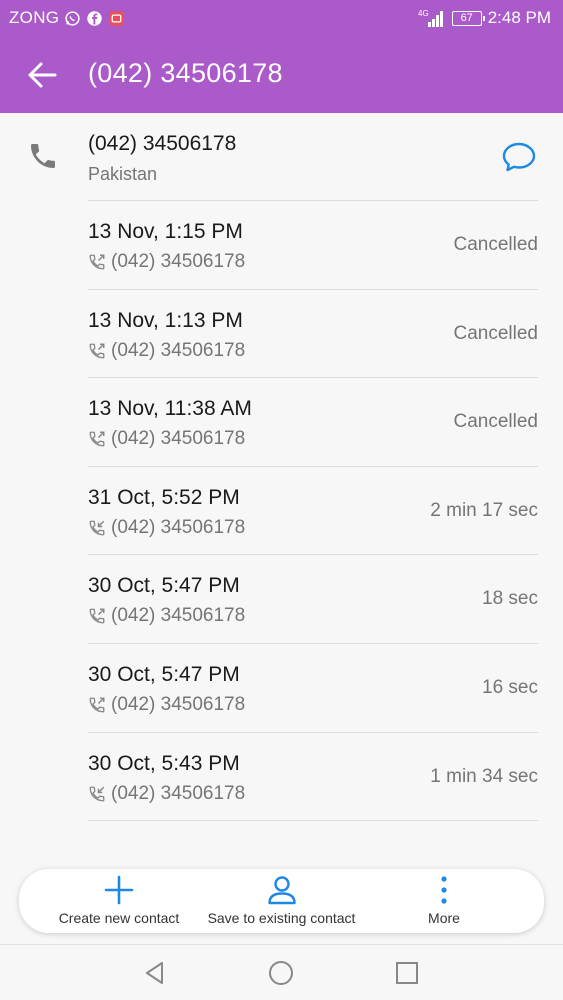 The image size is (563, 1000). What do you see at coordinates (72, 18) in the screenshot?
I see `whatsapp-icon` at bounding box center [72, 18].